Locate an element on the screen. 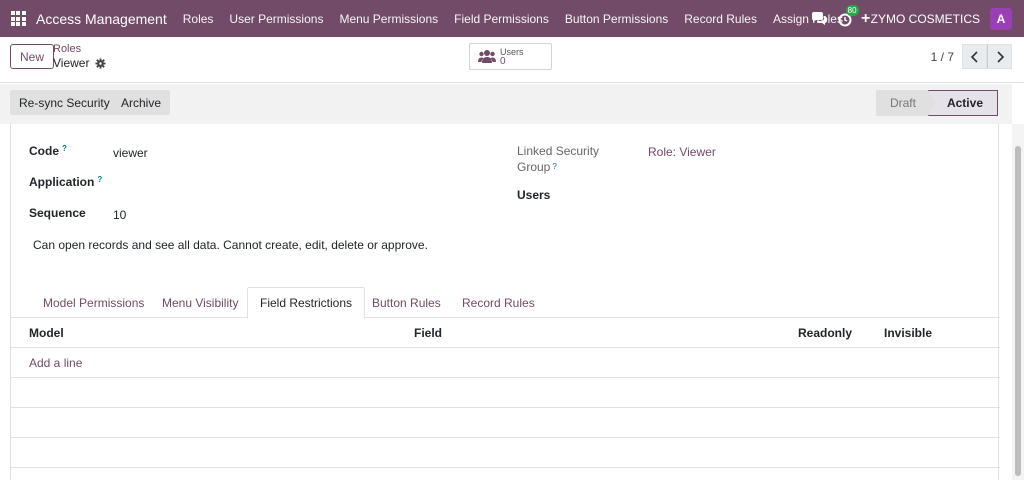 This screenshot has width=1024, height=480. scrollbar-thumb is located at coordinates (1018, 311).